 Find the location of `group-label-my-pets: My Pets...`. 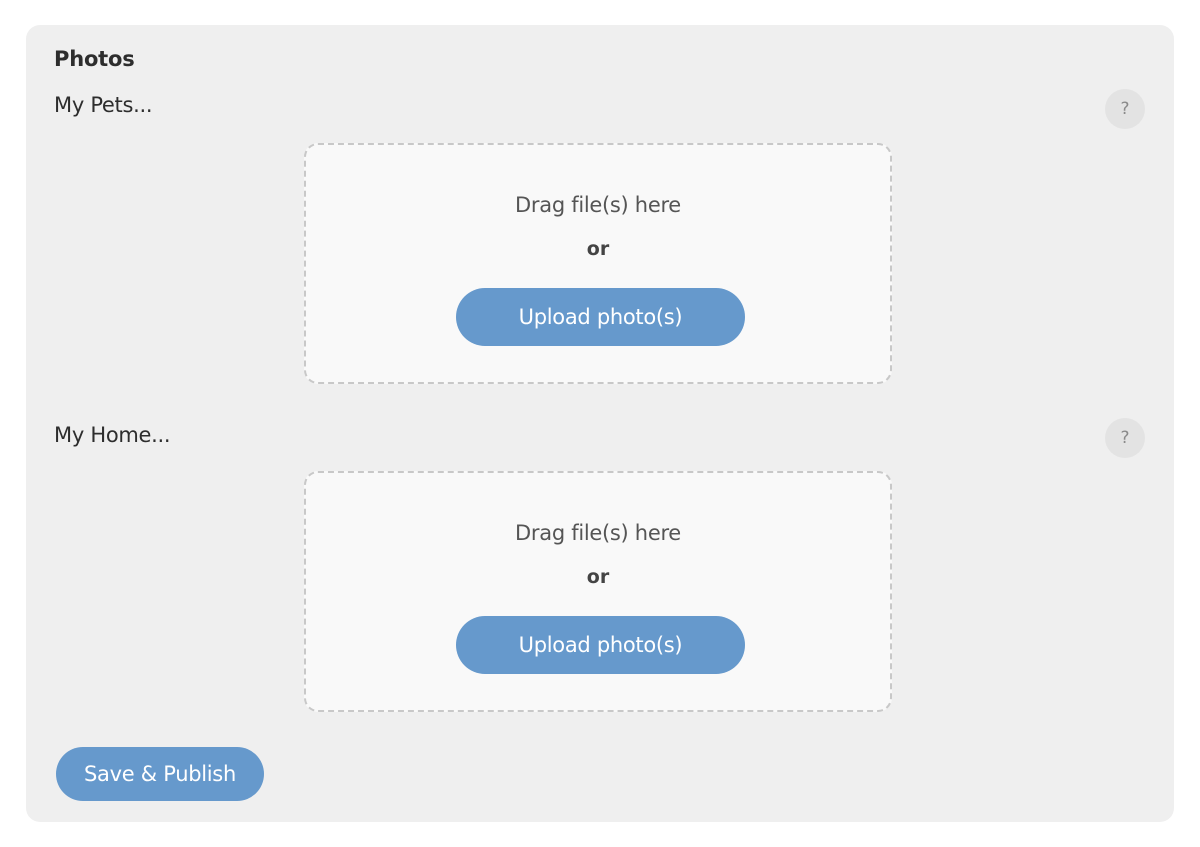

group-label-my-pets: My Pets... is located at coordinates (103, 105).